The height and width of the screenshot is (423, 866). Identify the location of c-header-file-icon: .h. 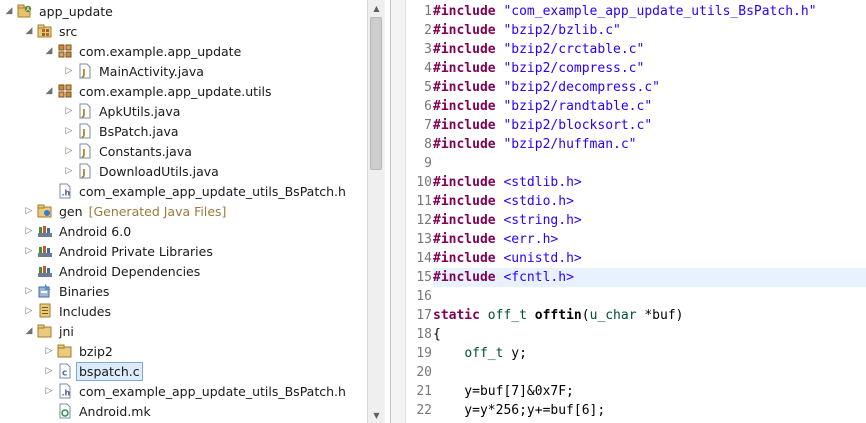
(65, 391).